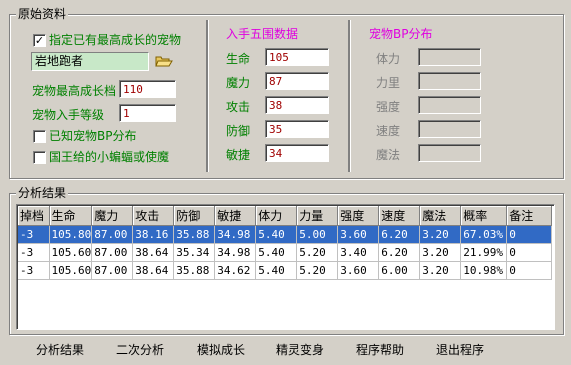 This screenshot has height=365, width=571. I want to click on stat-input-mp: 87, so click(297, 81).